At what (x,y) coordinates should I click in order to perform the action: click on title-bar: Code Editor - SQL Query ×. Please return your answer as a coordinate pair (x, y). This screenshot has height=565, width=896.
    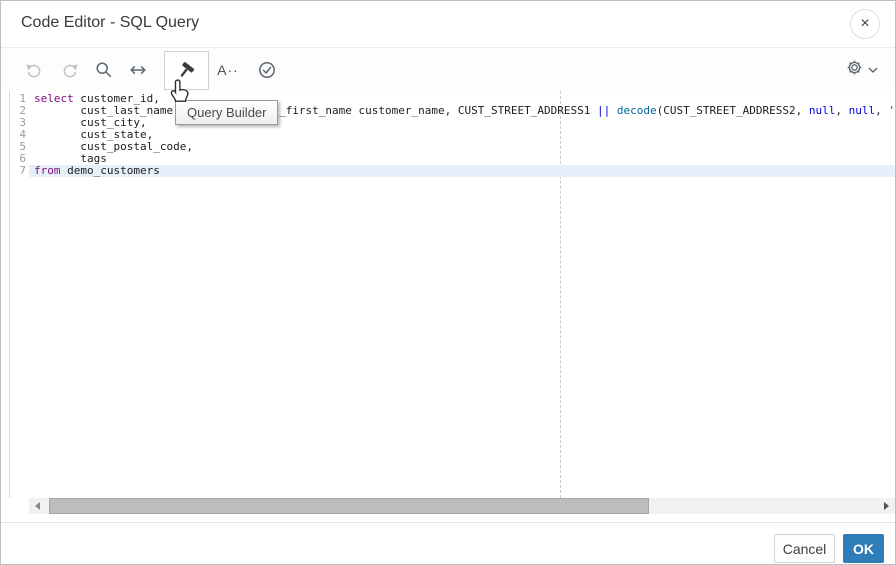
    Looking at the image, I should click on (448, 24).